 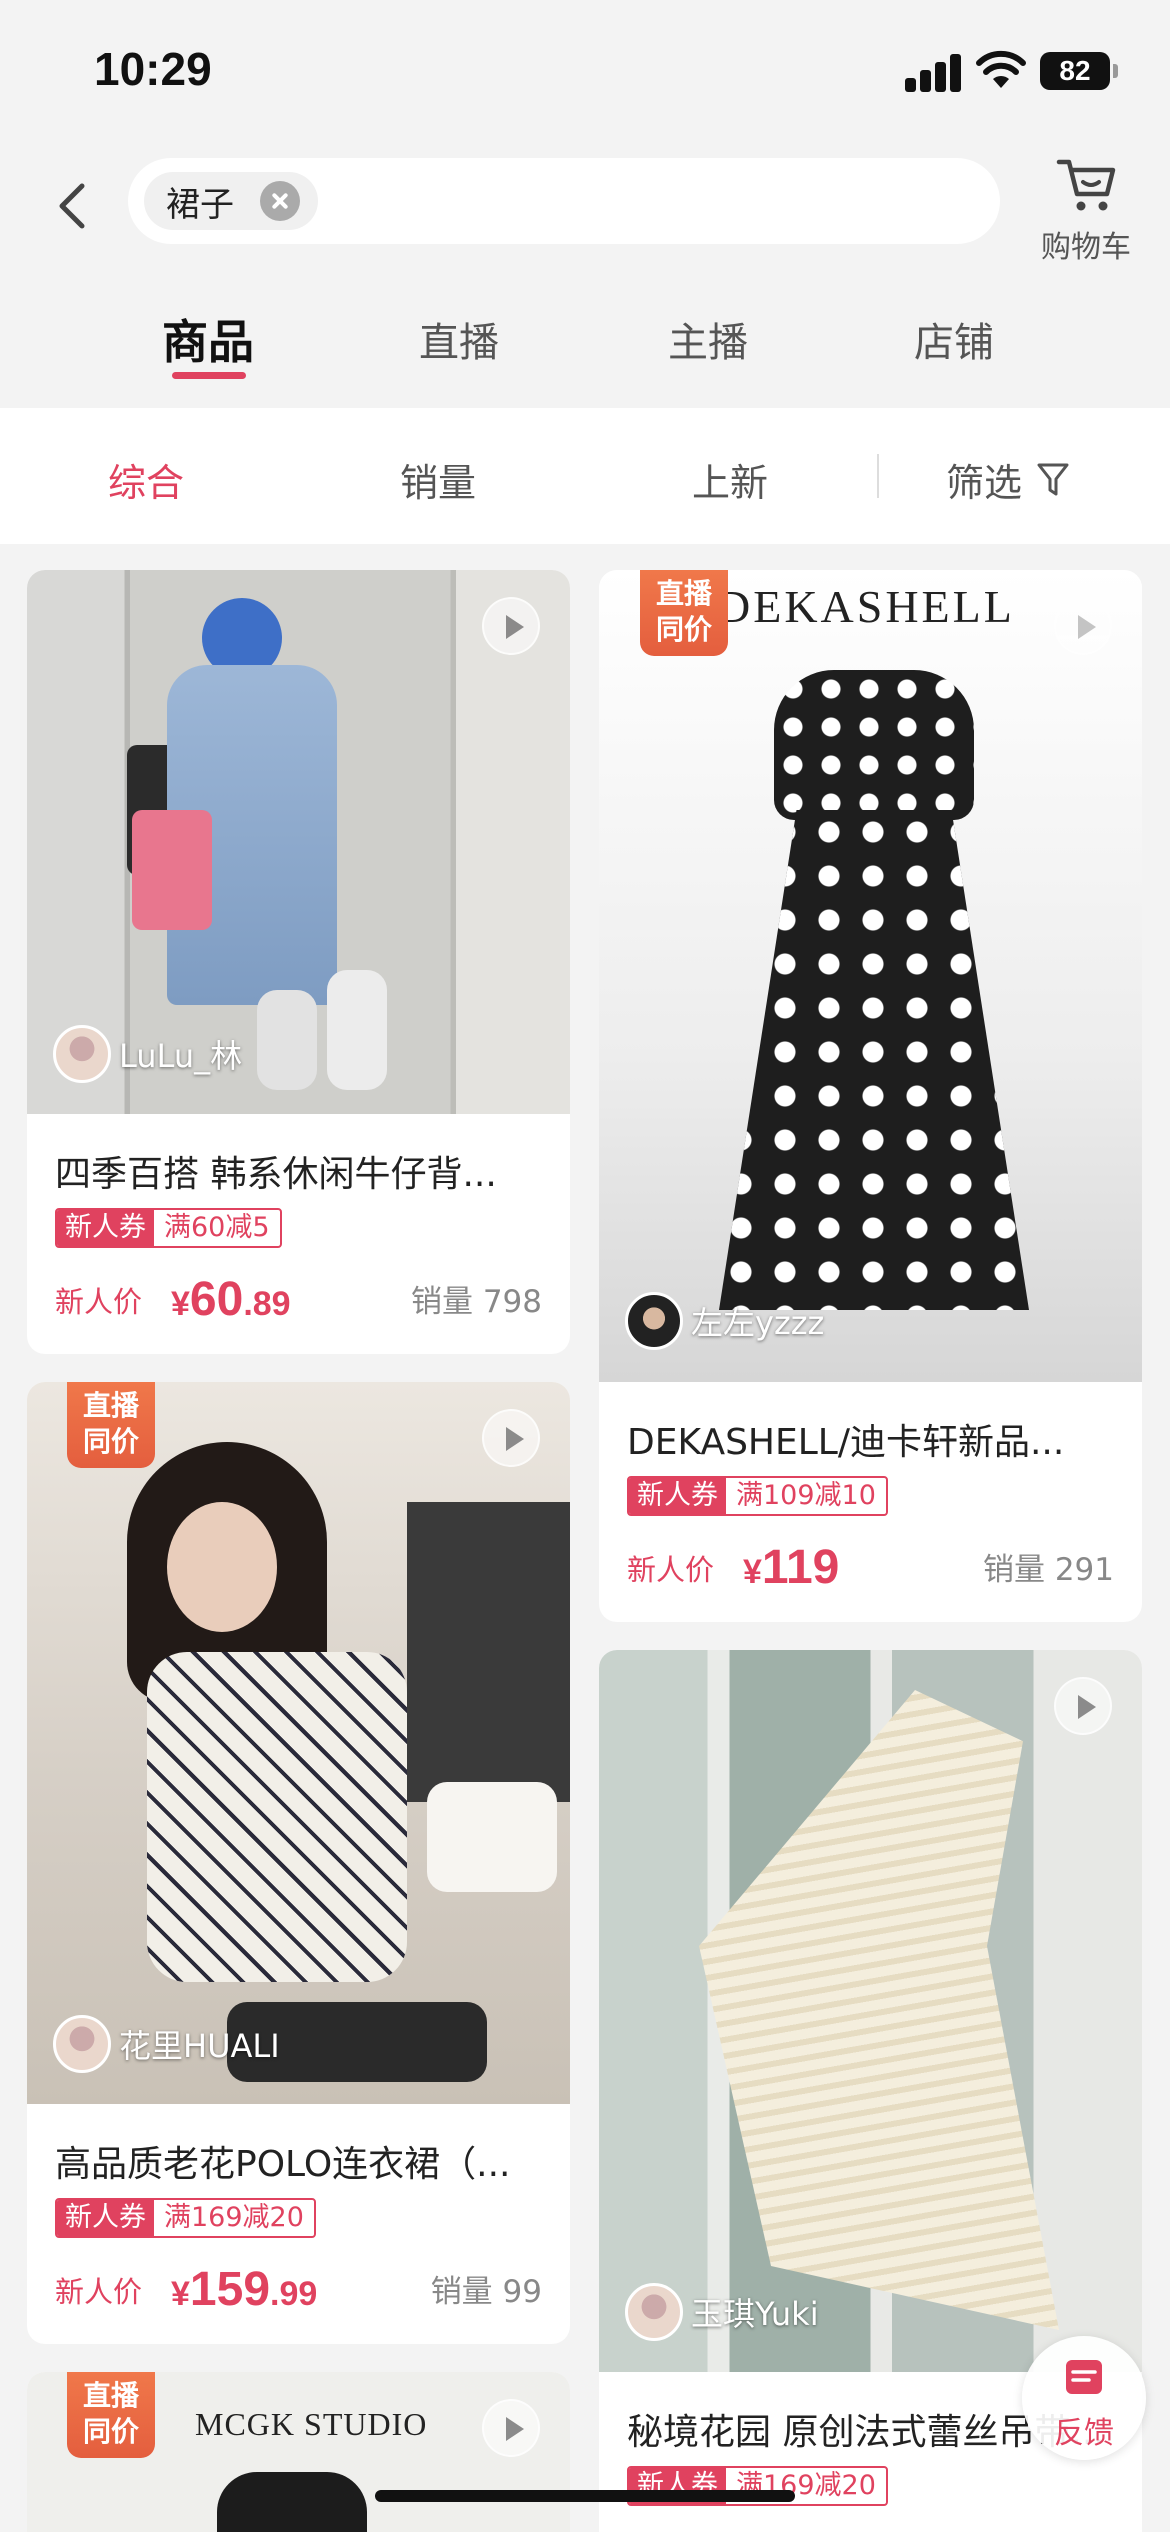 What do you see at coordinates (234, 2217) in the screenshot?
I see `coupon-value: 满169减20` at bounding box center [234, 2217].